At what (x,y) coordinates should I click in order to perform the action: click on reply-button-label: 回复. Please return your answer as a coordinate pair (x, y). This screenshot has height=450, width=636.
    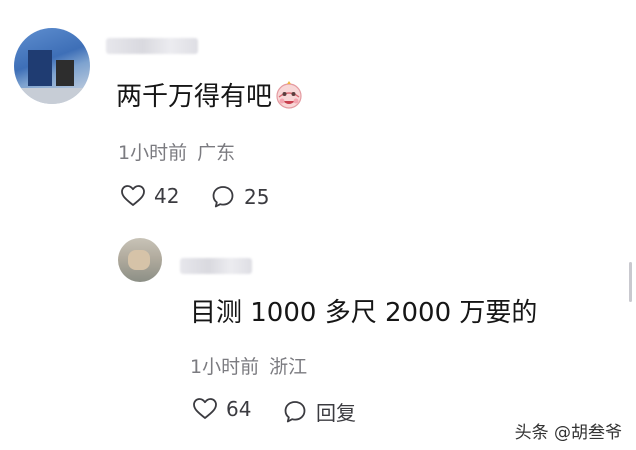
    Looking at the image, I should click on (336, 413).